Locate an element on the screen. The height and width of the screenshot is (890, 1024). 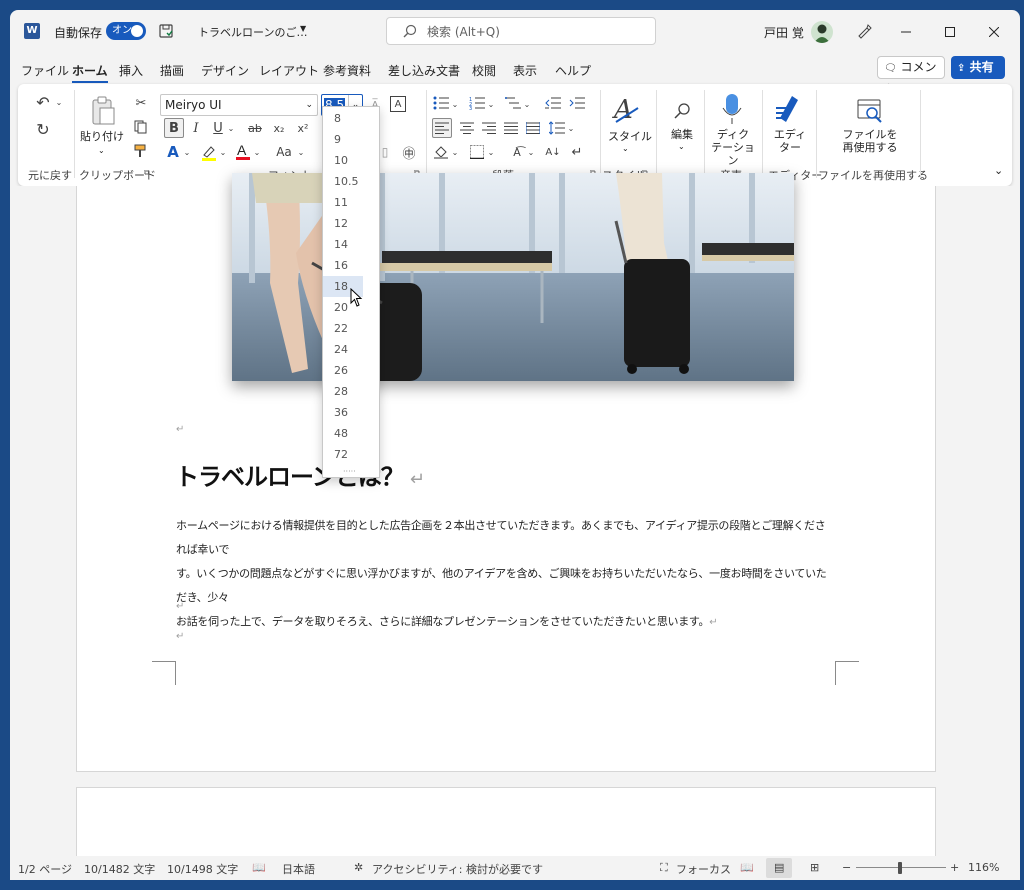
accessibility-icon: ✲ is located at coordinates (358, 867).